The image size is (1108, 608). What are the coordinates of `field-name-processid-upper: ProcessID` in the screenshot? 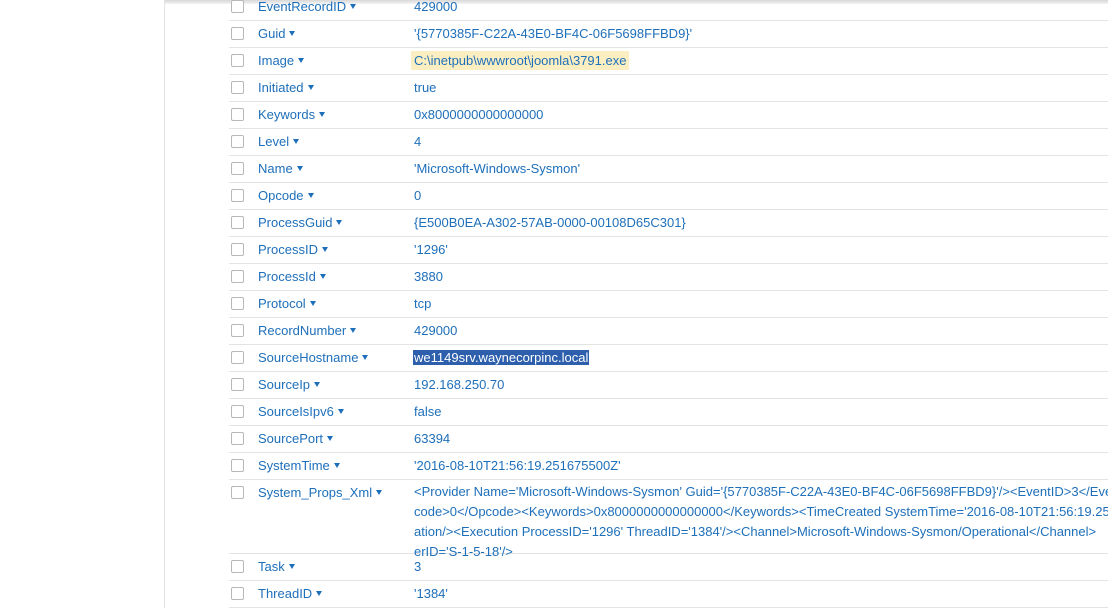 It's located at (293, 249).